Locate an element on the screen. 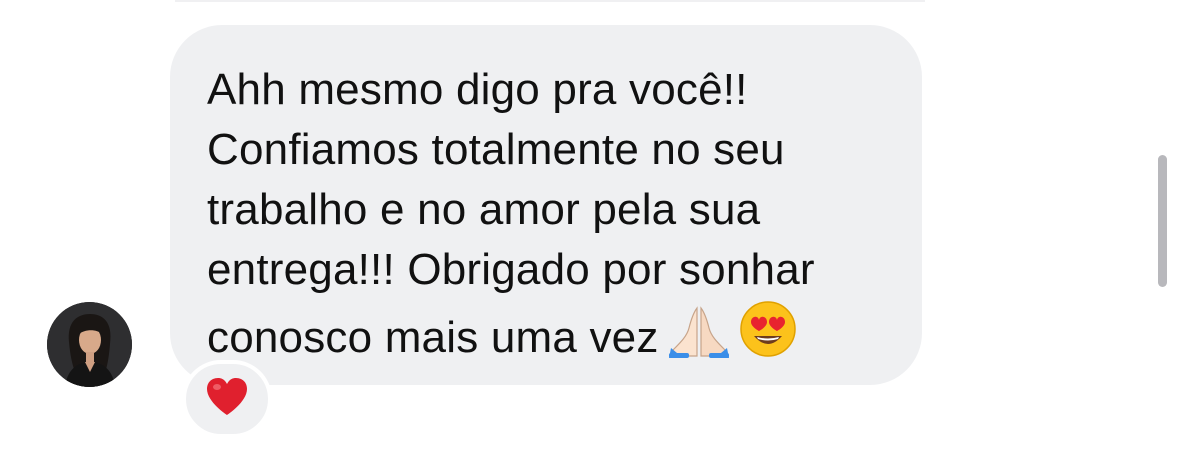 The width and height of the screenshot is (1179, 470). reaction-badge is located at coordinates (227, 399).